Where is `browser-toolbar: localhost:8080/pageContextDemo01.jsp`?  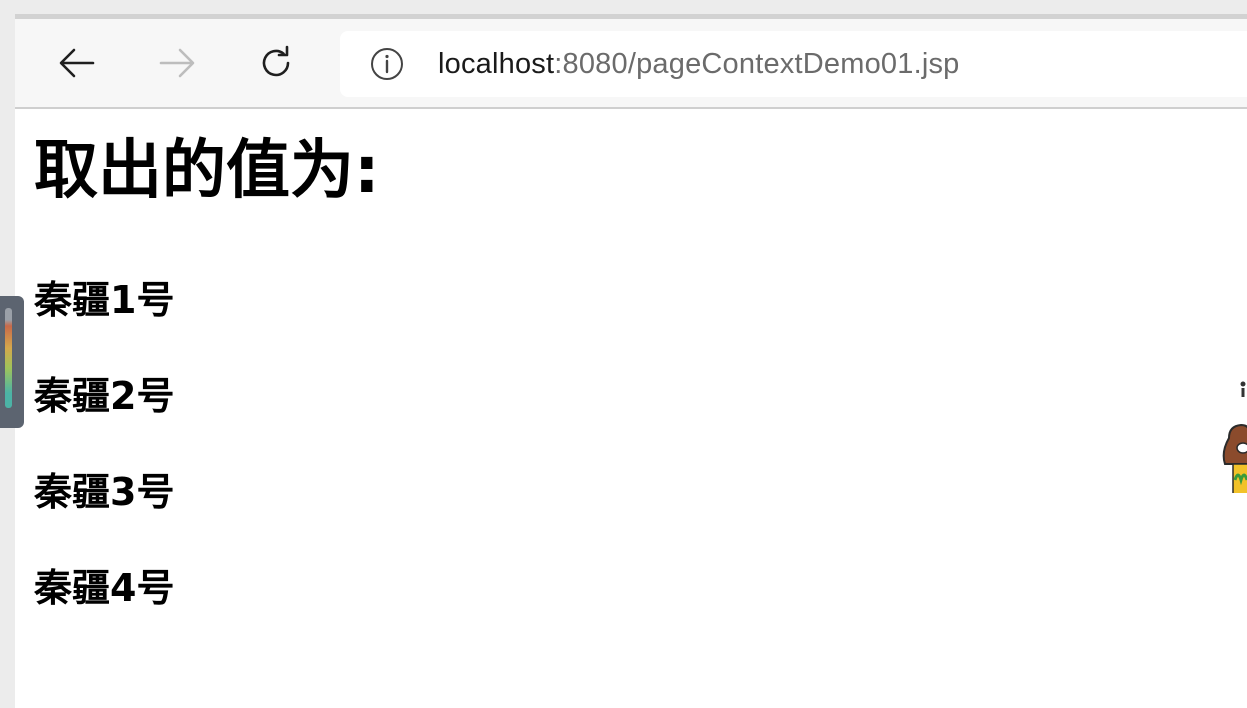 browser-toolbar: localhost:8080/pageContextDemo01.jsp is located at coordinates (631, 64).